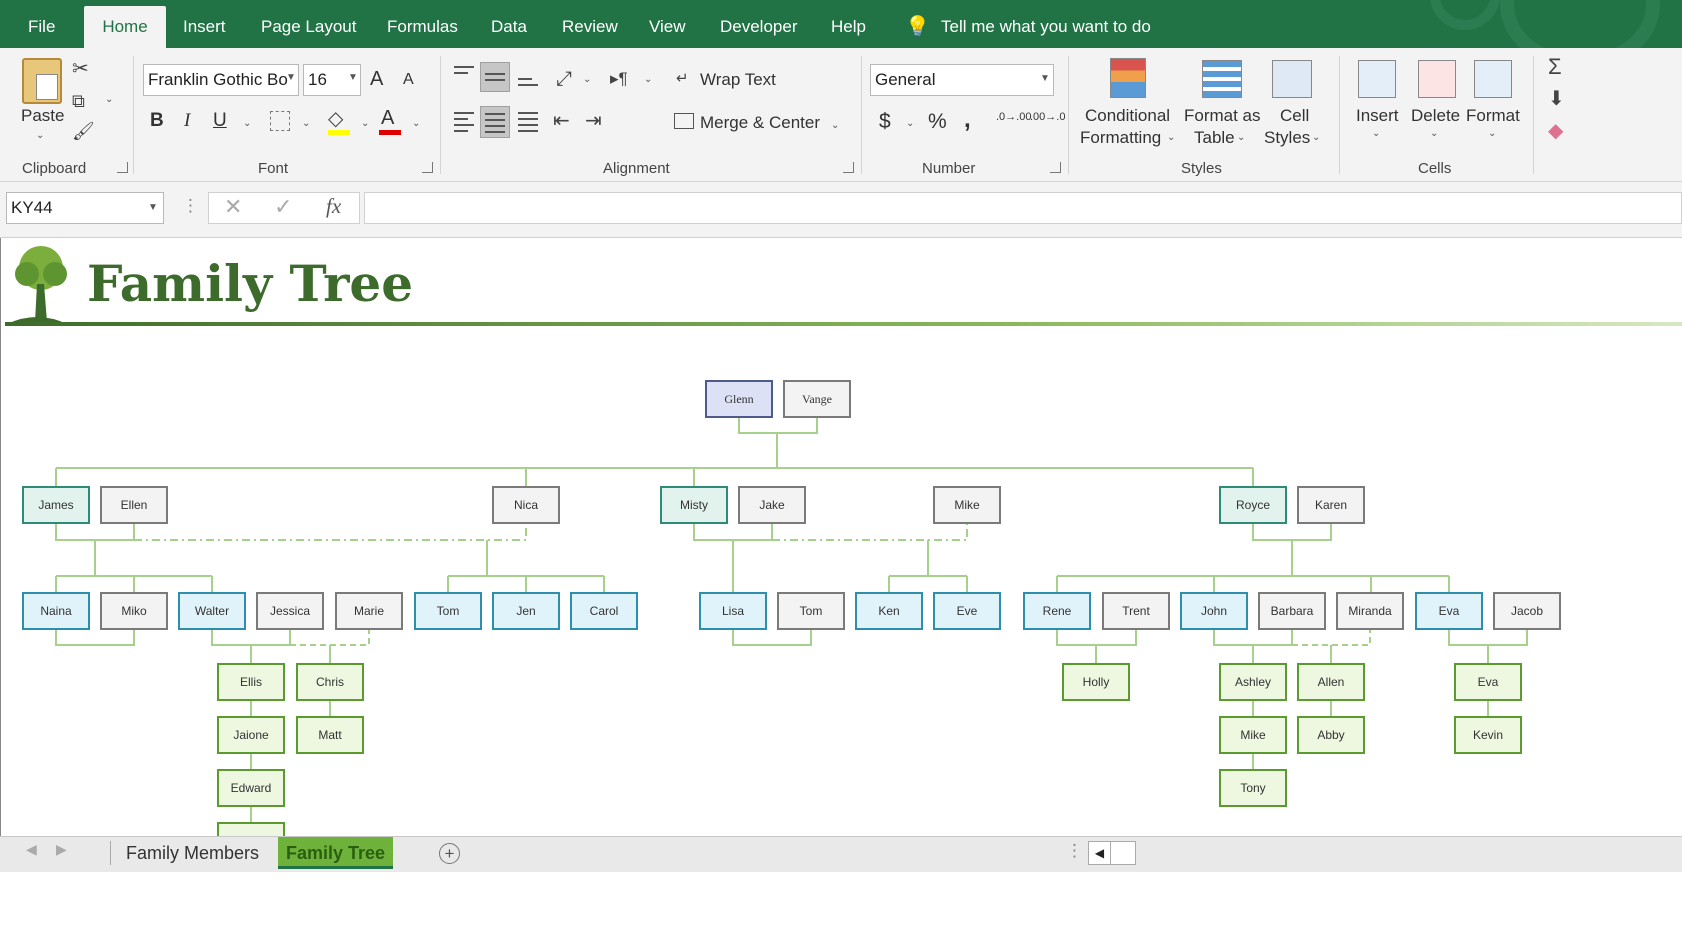  I want to click on tree-node-holly: Holly, so click(1096, 682).